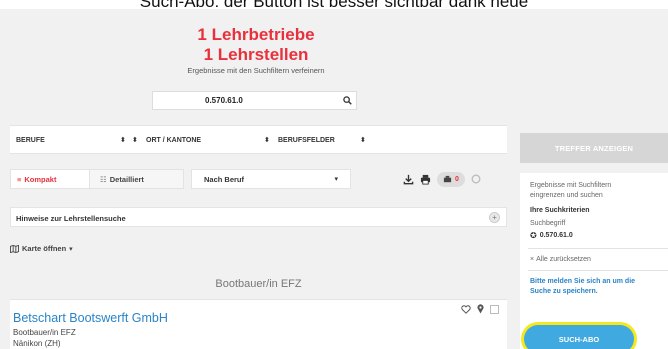 The width and height of the screenshot is (668, 349). I want to click on card-actions, so click(480, 309).